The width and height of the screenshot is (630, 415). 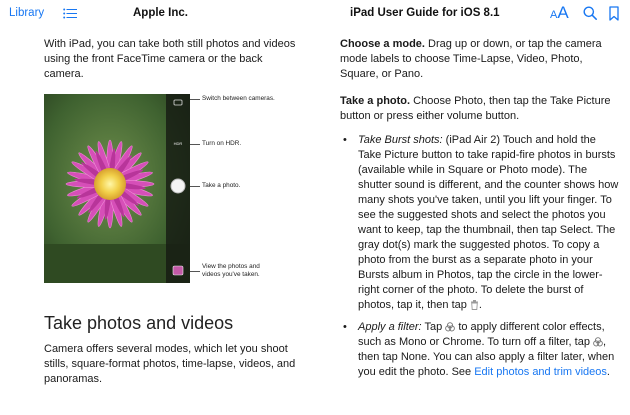 What do you see at coordinates (382, 44) in the screenshot?
I see `choose-mode-heading: Choose a mode.` at bounding box center [382, 44].